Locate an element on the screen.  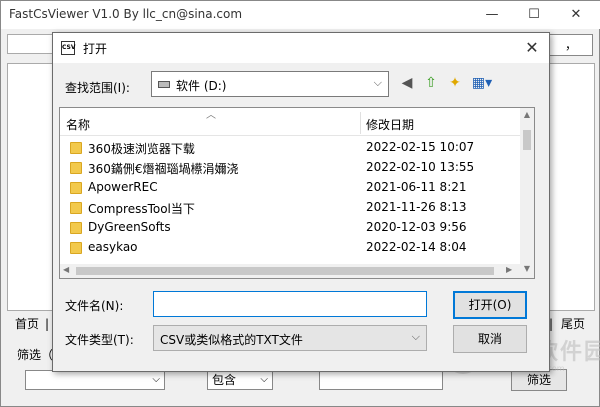
column-header: 名称 ︿ 修改日期 is located at coordinates (290, 122).